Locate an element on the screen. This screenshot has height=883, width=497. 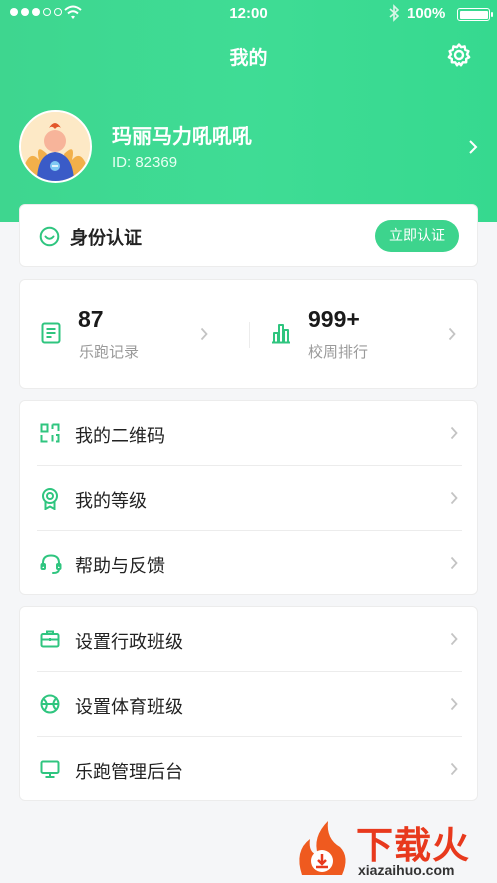
medal-icon is located at coordinates (50, 499).